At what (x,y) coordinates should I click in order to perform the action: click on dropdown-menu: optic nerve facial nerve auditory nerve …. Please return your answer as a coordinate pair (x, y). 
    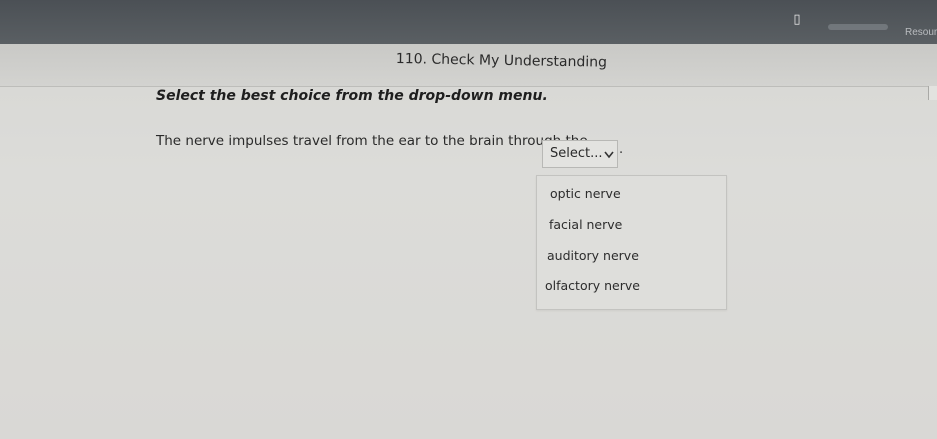
    Looking at the image, I should click on (631, 242).